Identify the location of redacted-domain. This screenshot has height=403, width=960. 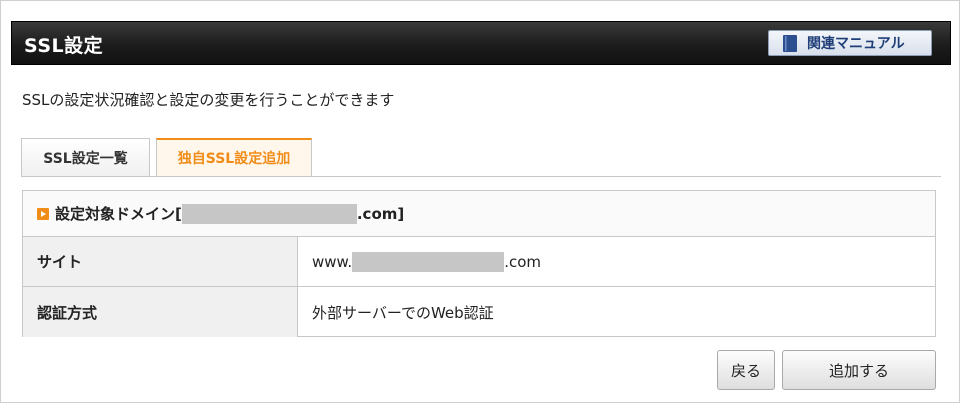
(269, 213).